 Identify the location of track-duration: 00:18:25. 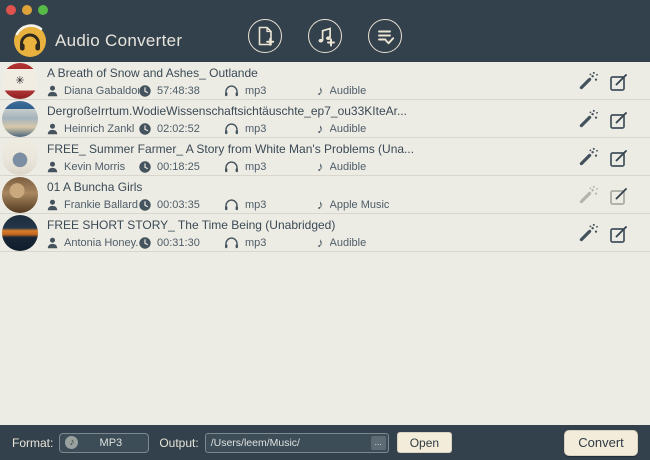
(178, 166).